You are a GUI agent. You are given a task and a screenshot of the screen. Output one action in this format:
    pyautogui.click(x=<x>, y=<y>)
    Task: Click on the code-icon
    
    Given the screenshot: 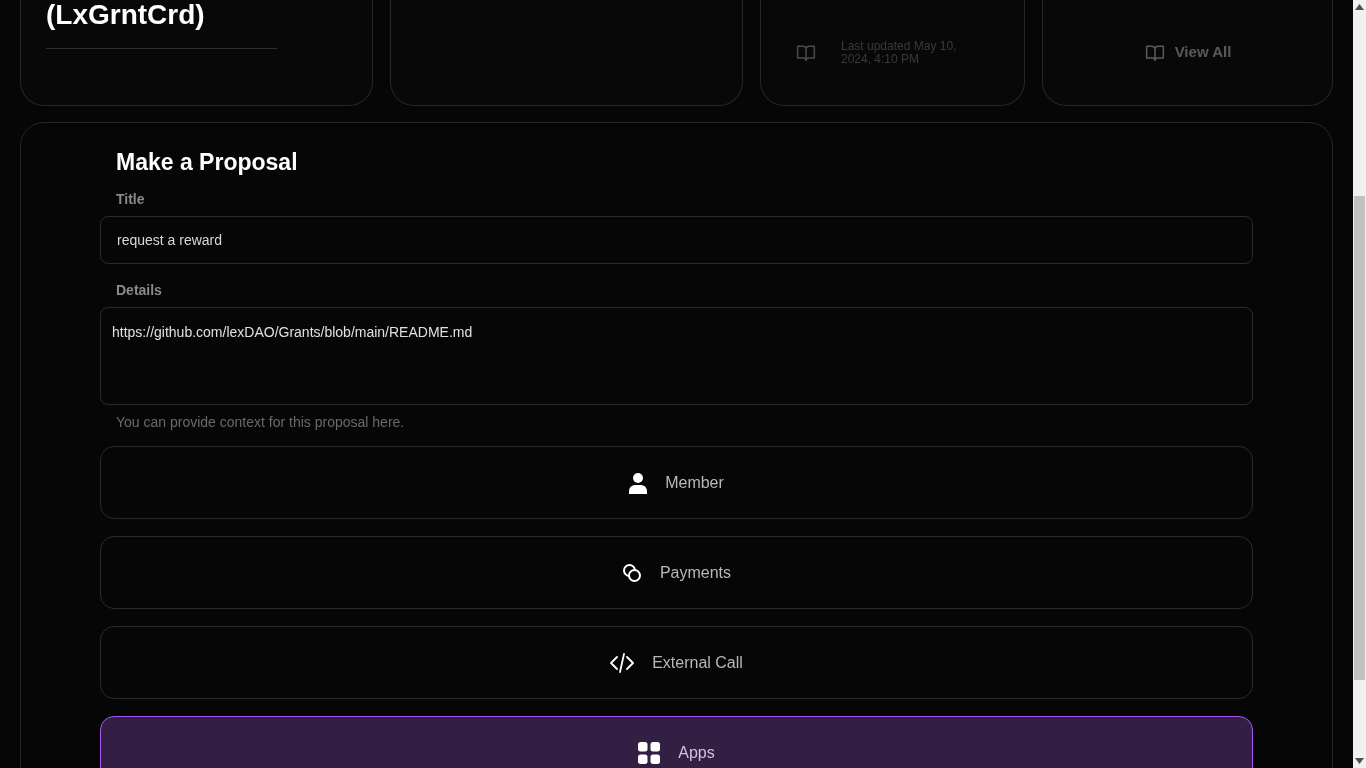 What is the action you would take?
    pyautogui.click(x=622, y=662)
    